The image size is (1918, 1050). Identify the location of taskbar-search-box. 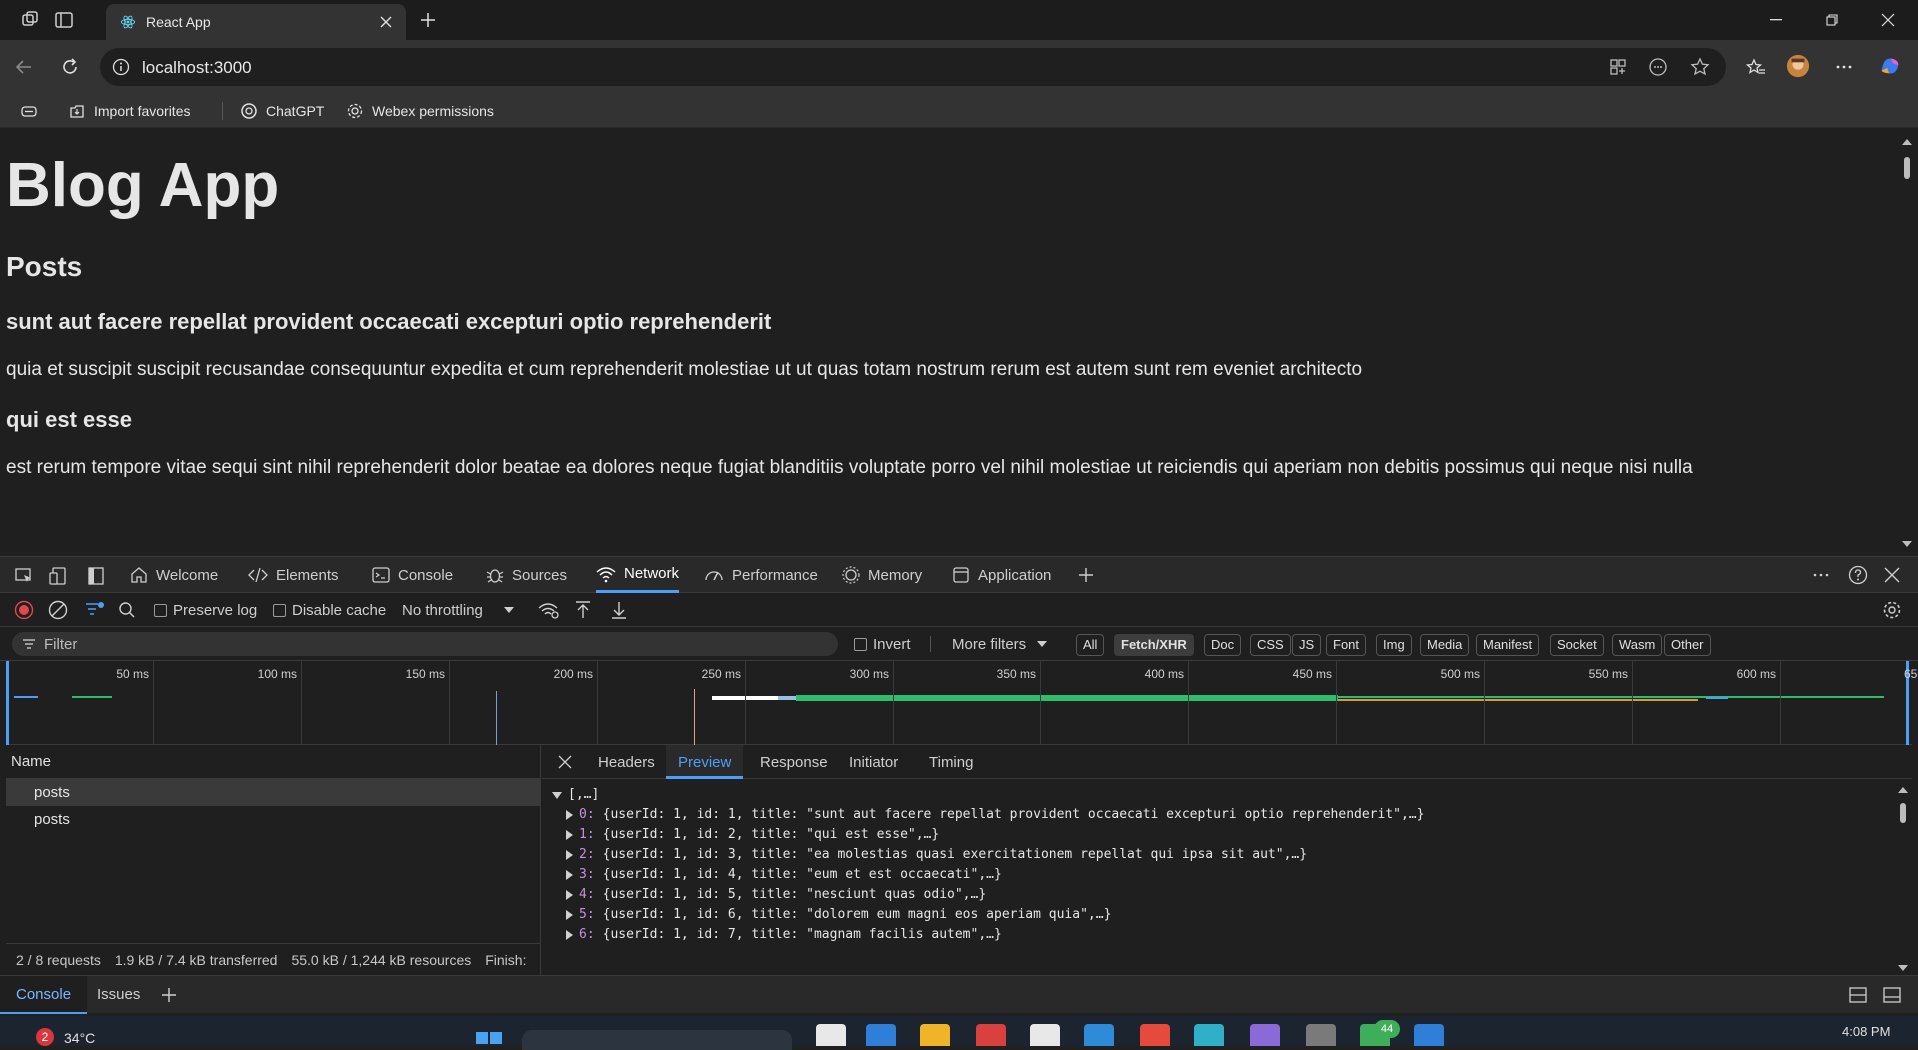
(657, 1040).